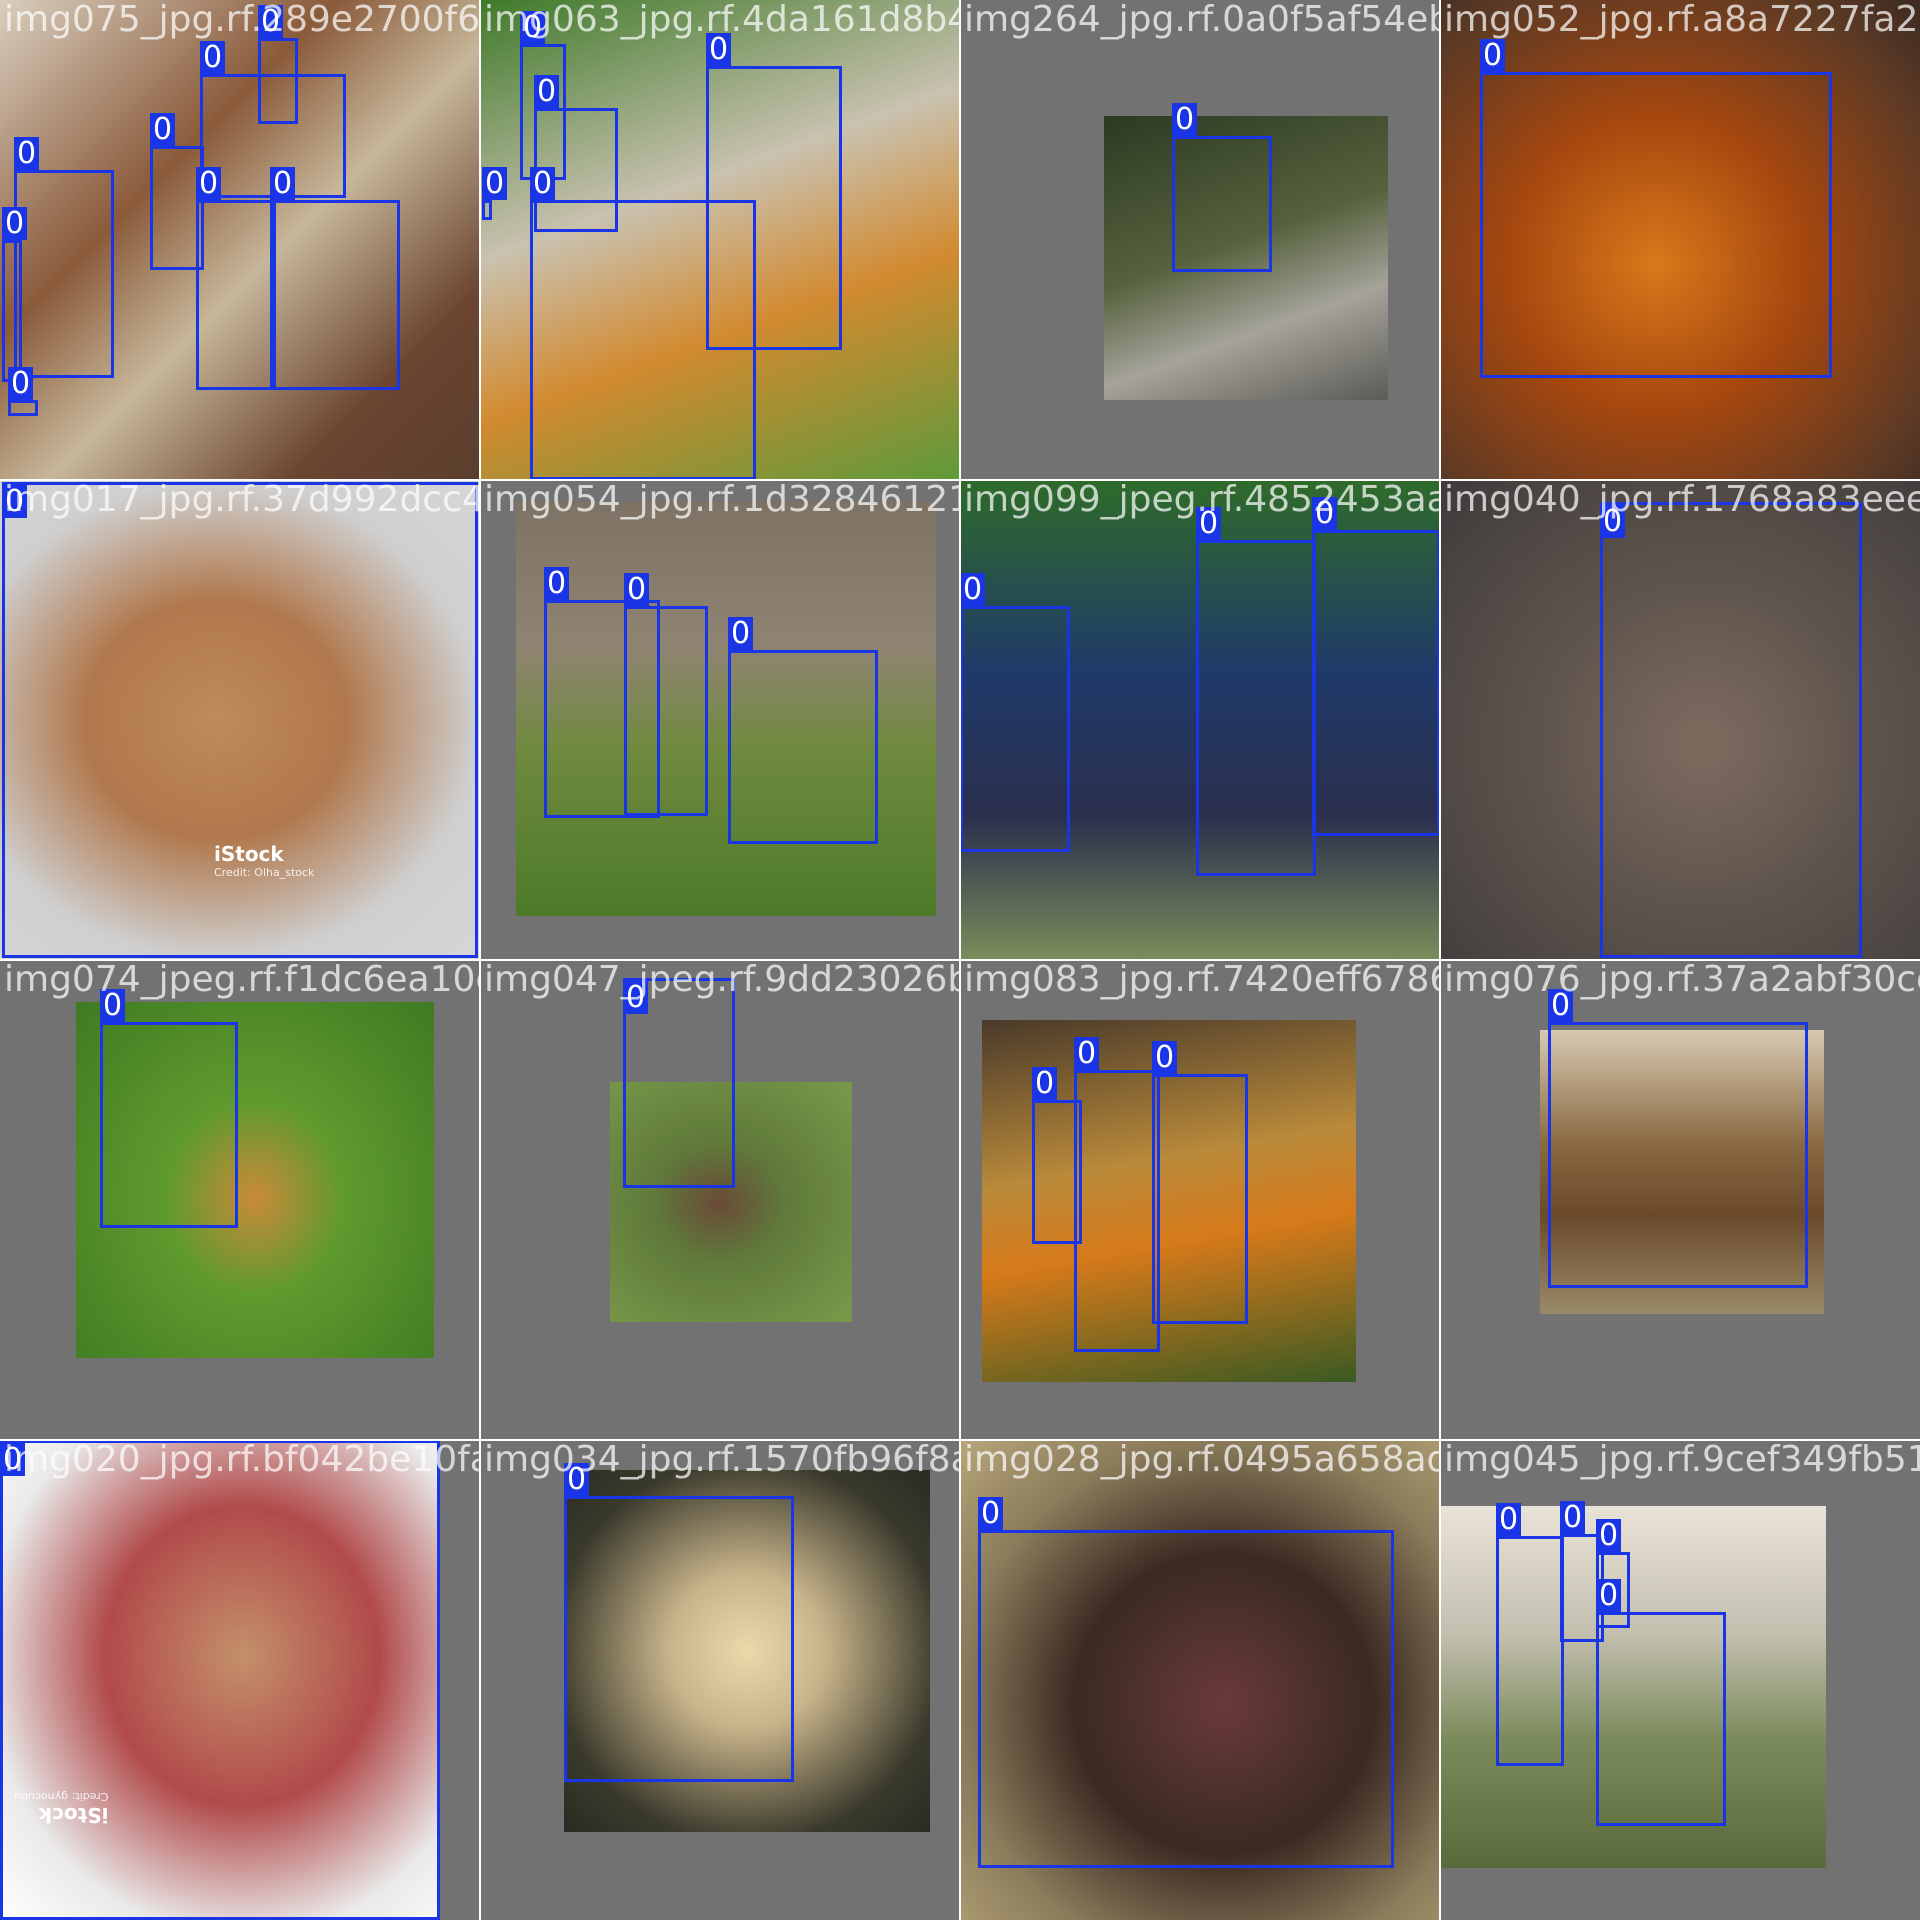 The height and width of the screenshot is (1920, 1920). What do you see at coordinates (240, 1200) in the screenshot?
I see `mosaic-tile: 0img074_jpeg.rf.f1dc6ea10e1591047fce2437` at bounding box center [240, 1200].